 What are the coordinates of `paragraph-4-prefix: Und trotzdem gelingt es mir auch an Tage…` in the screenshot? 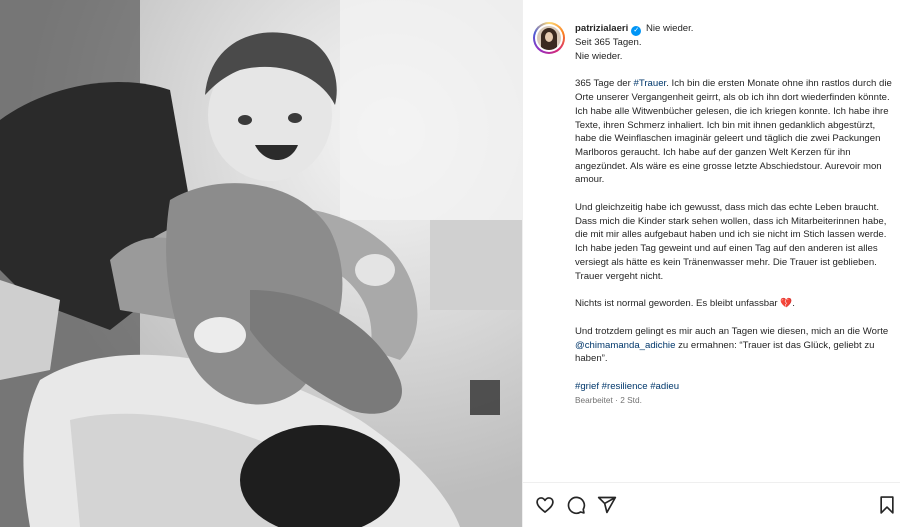 It's located at (732, 331).